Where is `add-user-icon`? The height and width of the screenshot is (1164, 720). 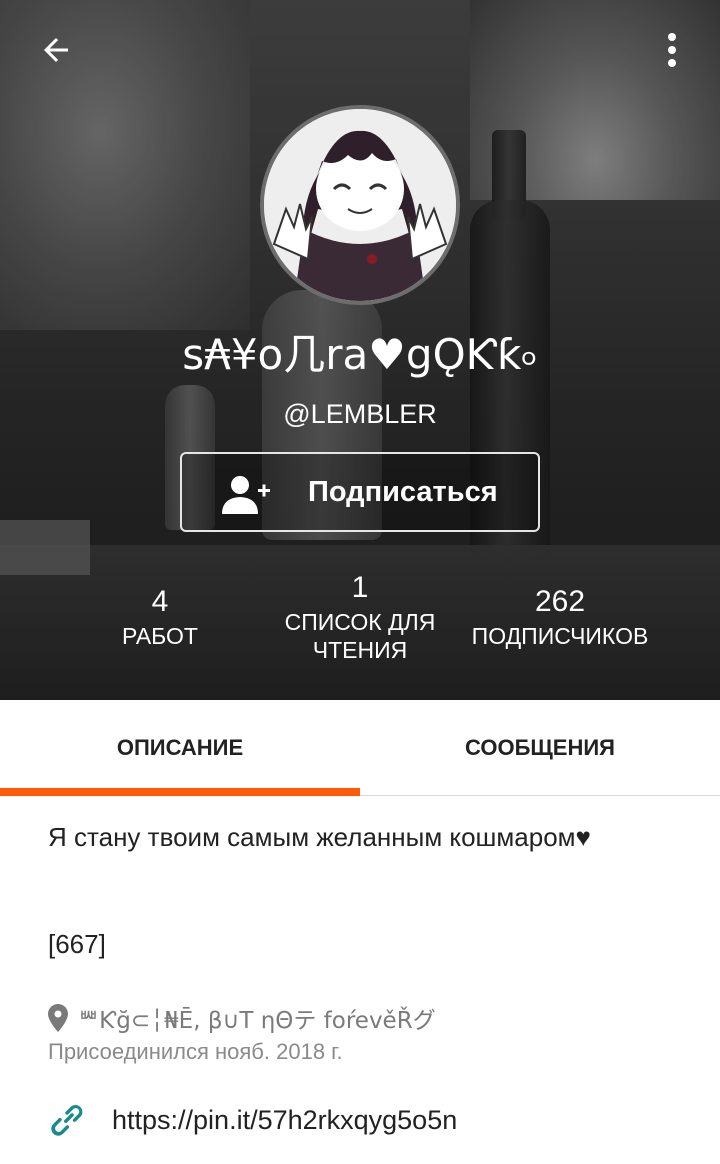 add-user-icon is located at coordinates (246, 495).